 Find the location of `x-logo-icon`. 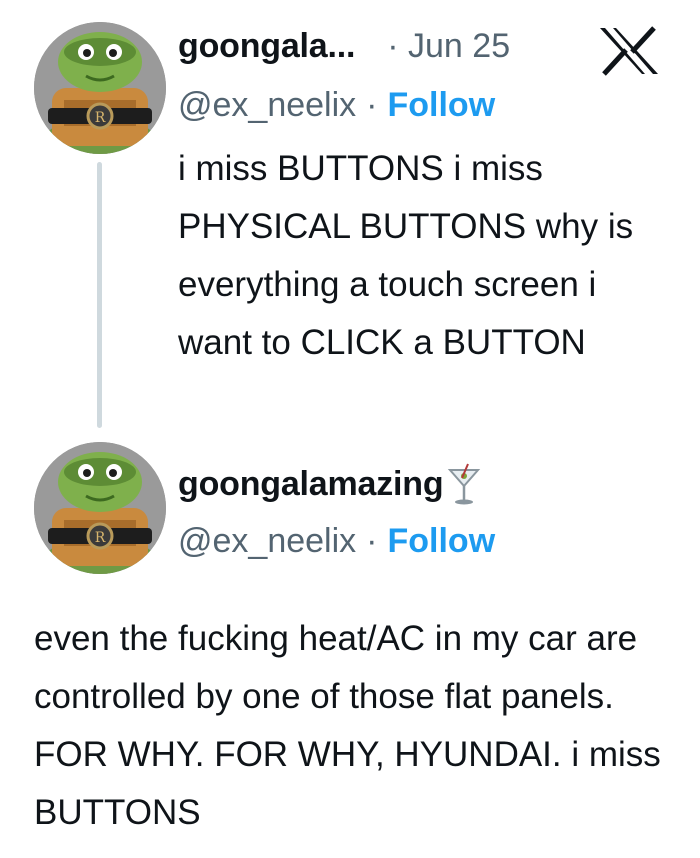

x-logo-icon is located at coordinates (629, 51).